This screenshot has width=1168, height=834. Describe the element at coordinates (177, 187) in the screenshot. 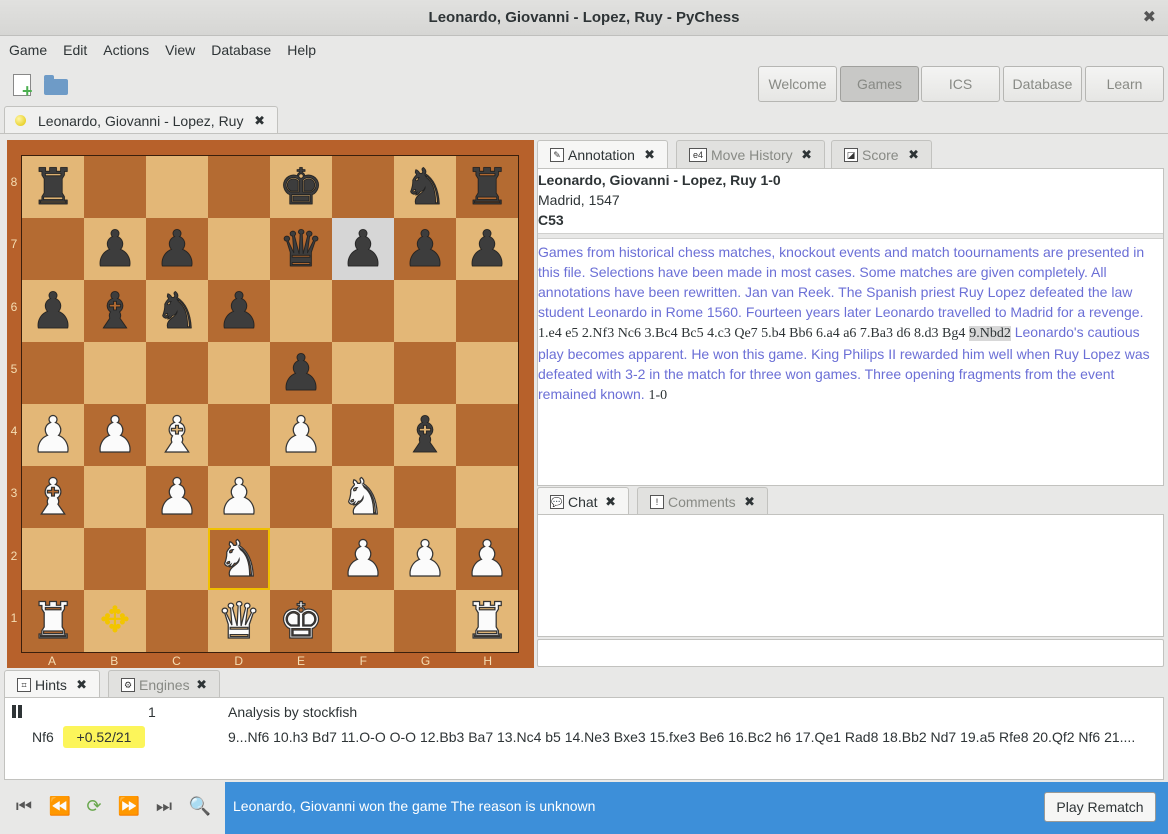

I see `square-c8` at that location.